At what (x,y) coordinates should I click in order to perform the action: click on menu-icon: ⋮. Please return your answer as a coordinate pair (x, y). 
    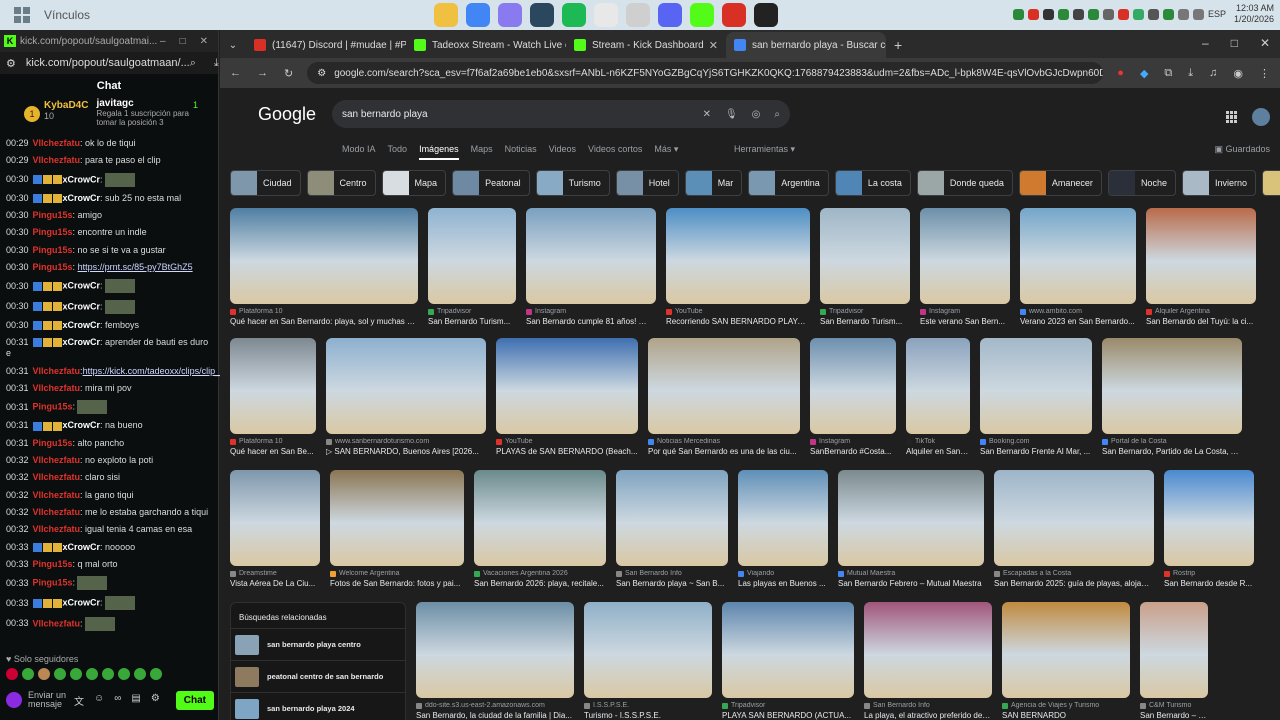
    Looking at the image, I should click on (1264, 73).